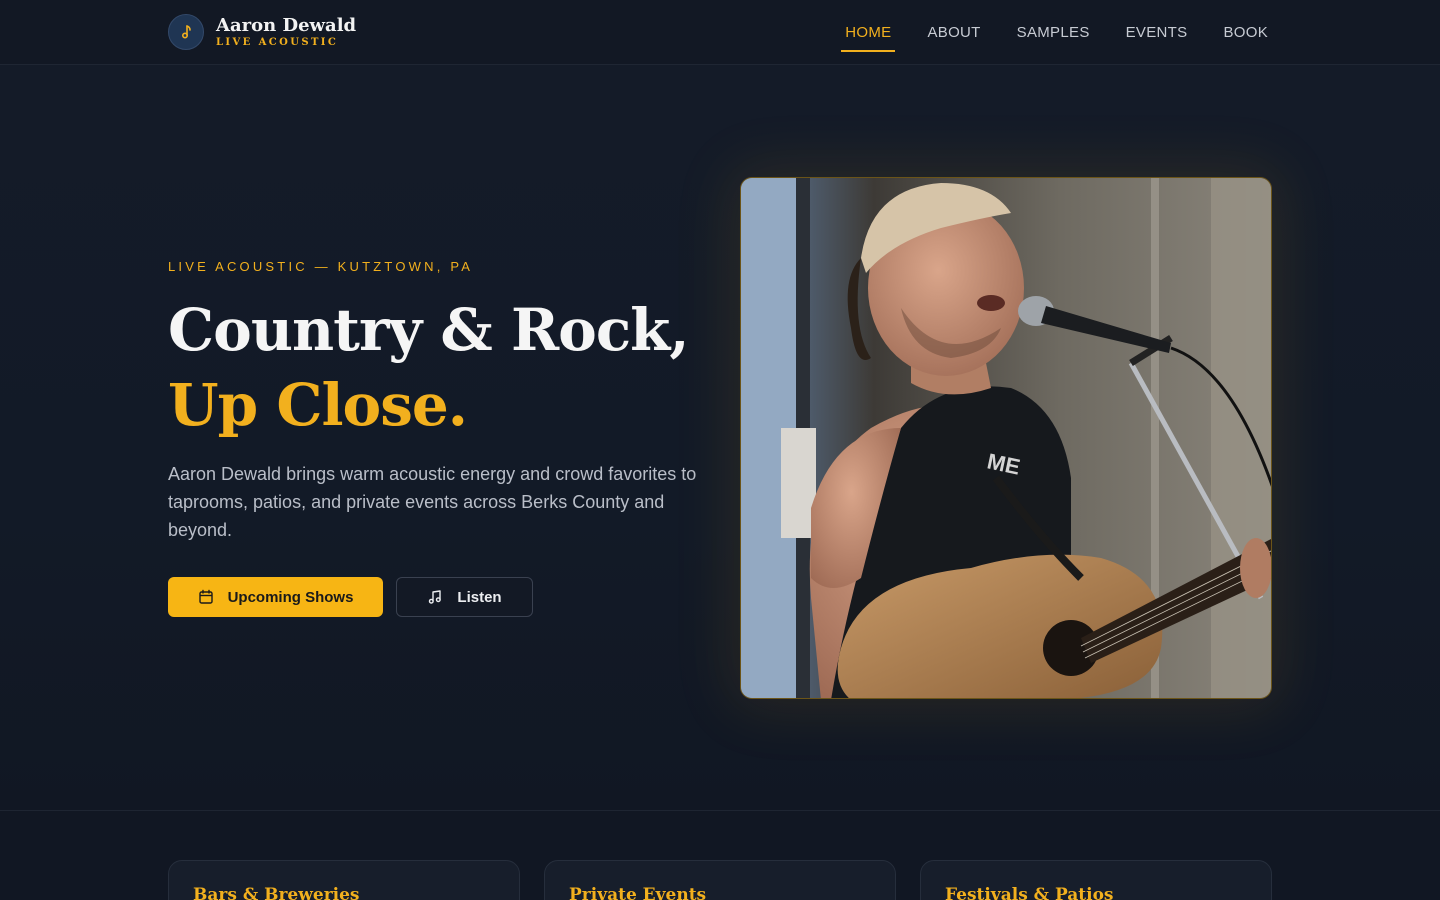  Describe the element at coordinates (344, 880) in the screenshot. I see `card-bars-breweries: Bars & Breweries` at that location.